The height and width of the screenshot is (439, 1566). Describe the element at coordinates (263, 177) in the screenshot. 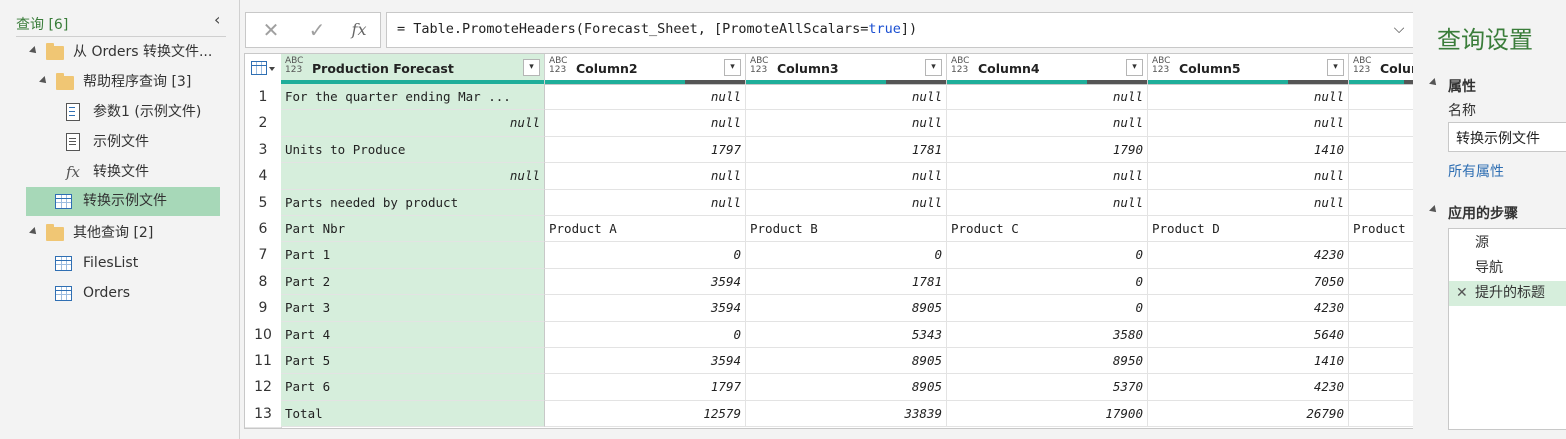

I see `row-number: 4` at that location.